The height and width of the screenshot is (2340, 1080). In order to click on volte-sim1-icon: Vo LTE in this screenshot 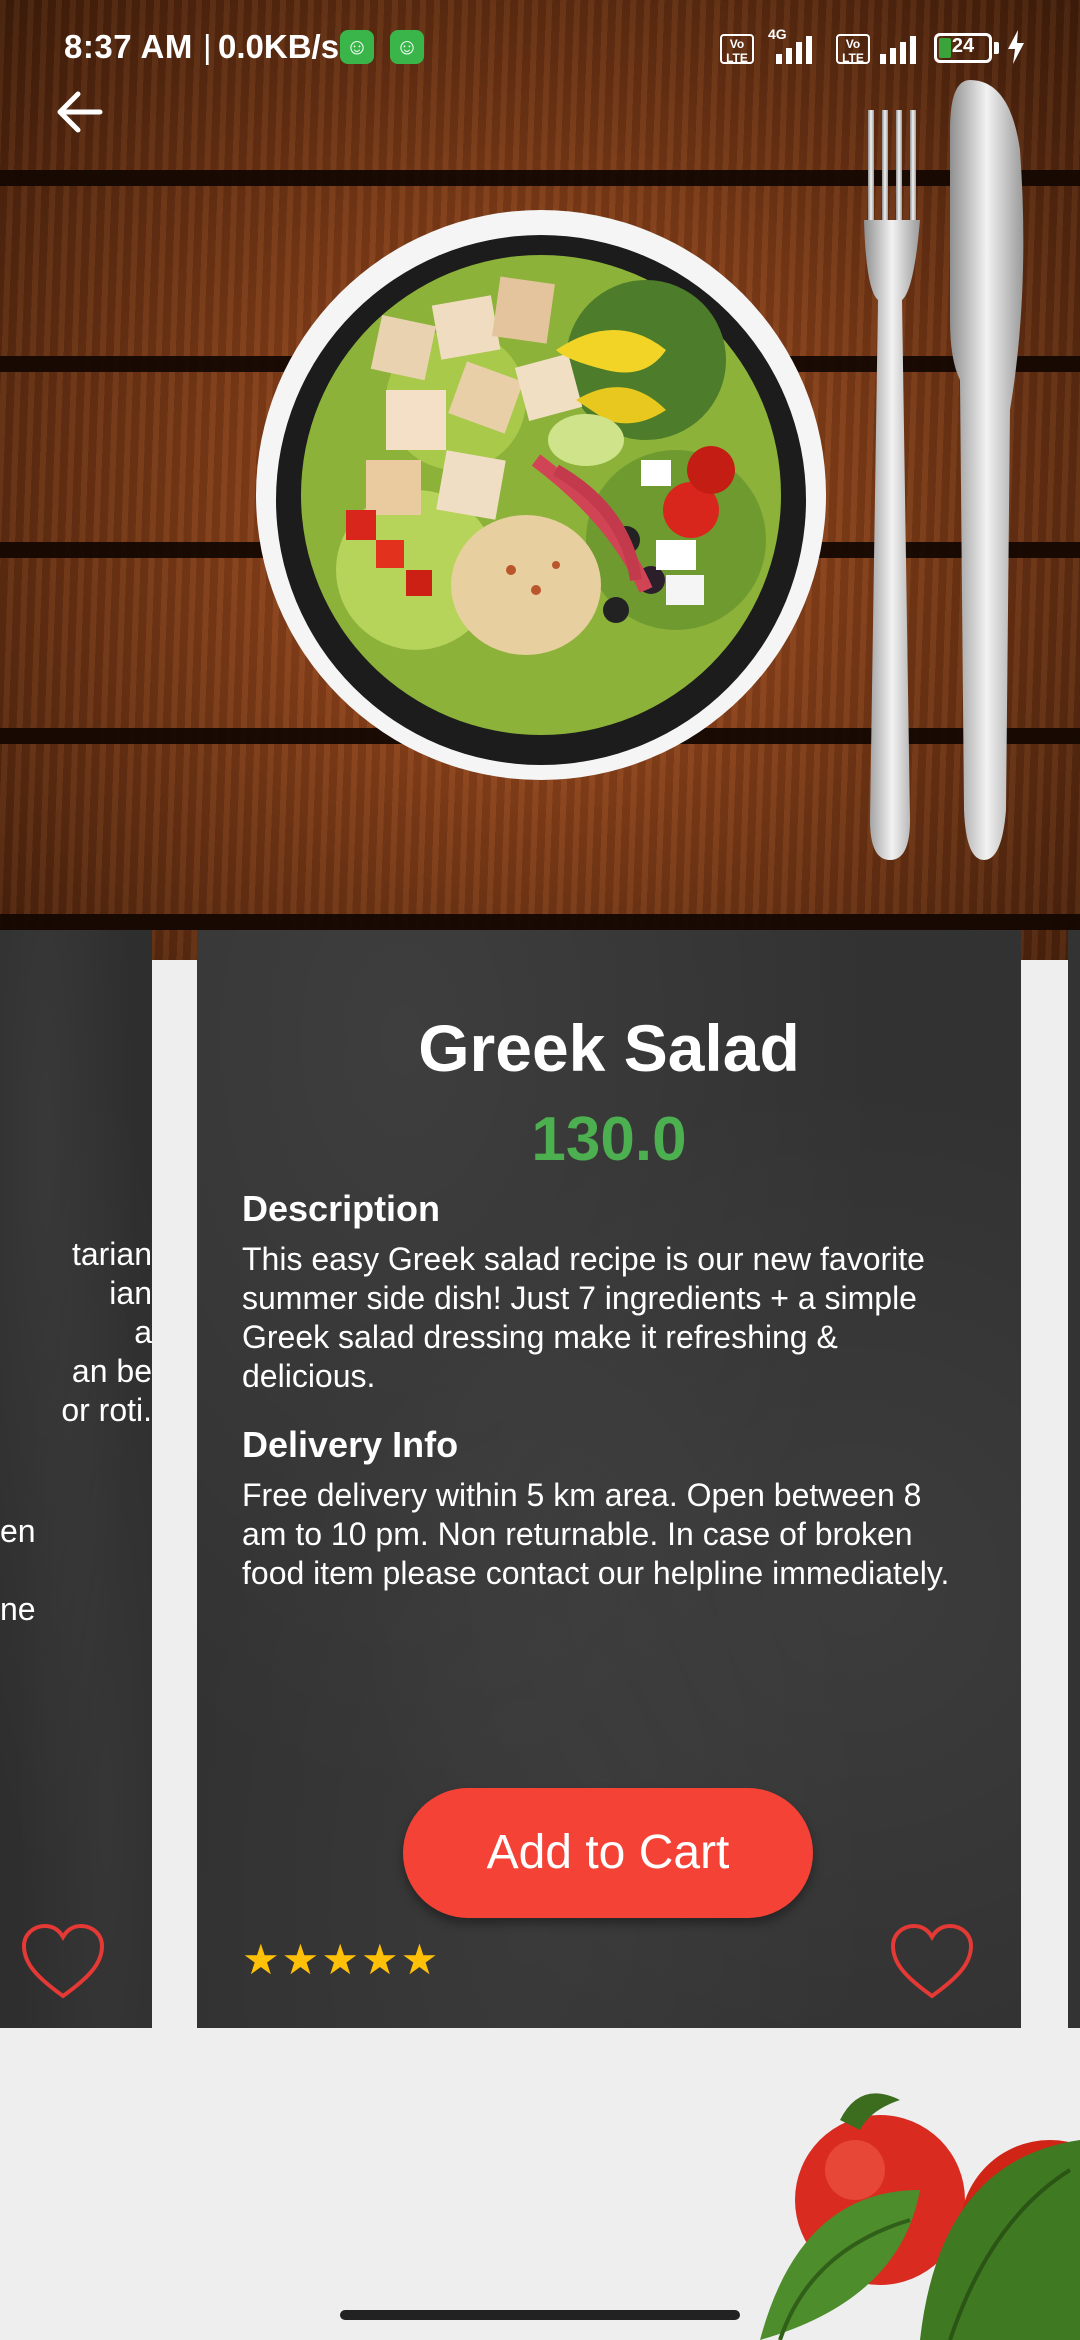, I will do `click(737, 49)`.